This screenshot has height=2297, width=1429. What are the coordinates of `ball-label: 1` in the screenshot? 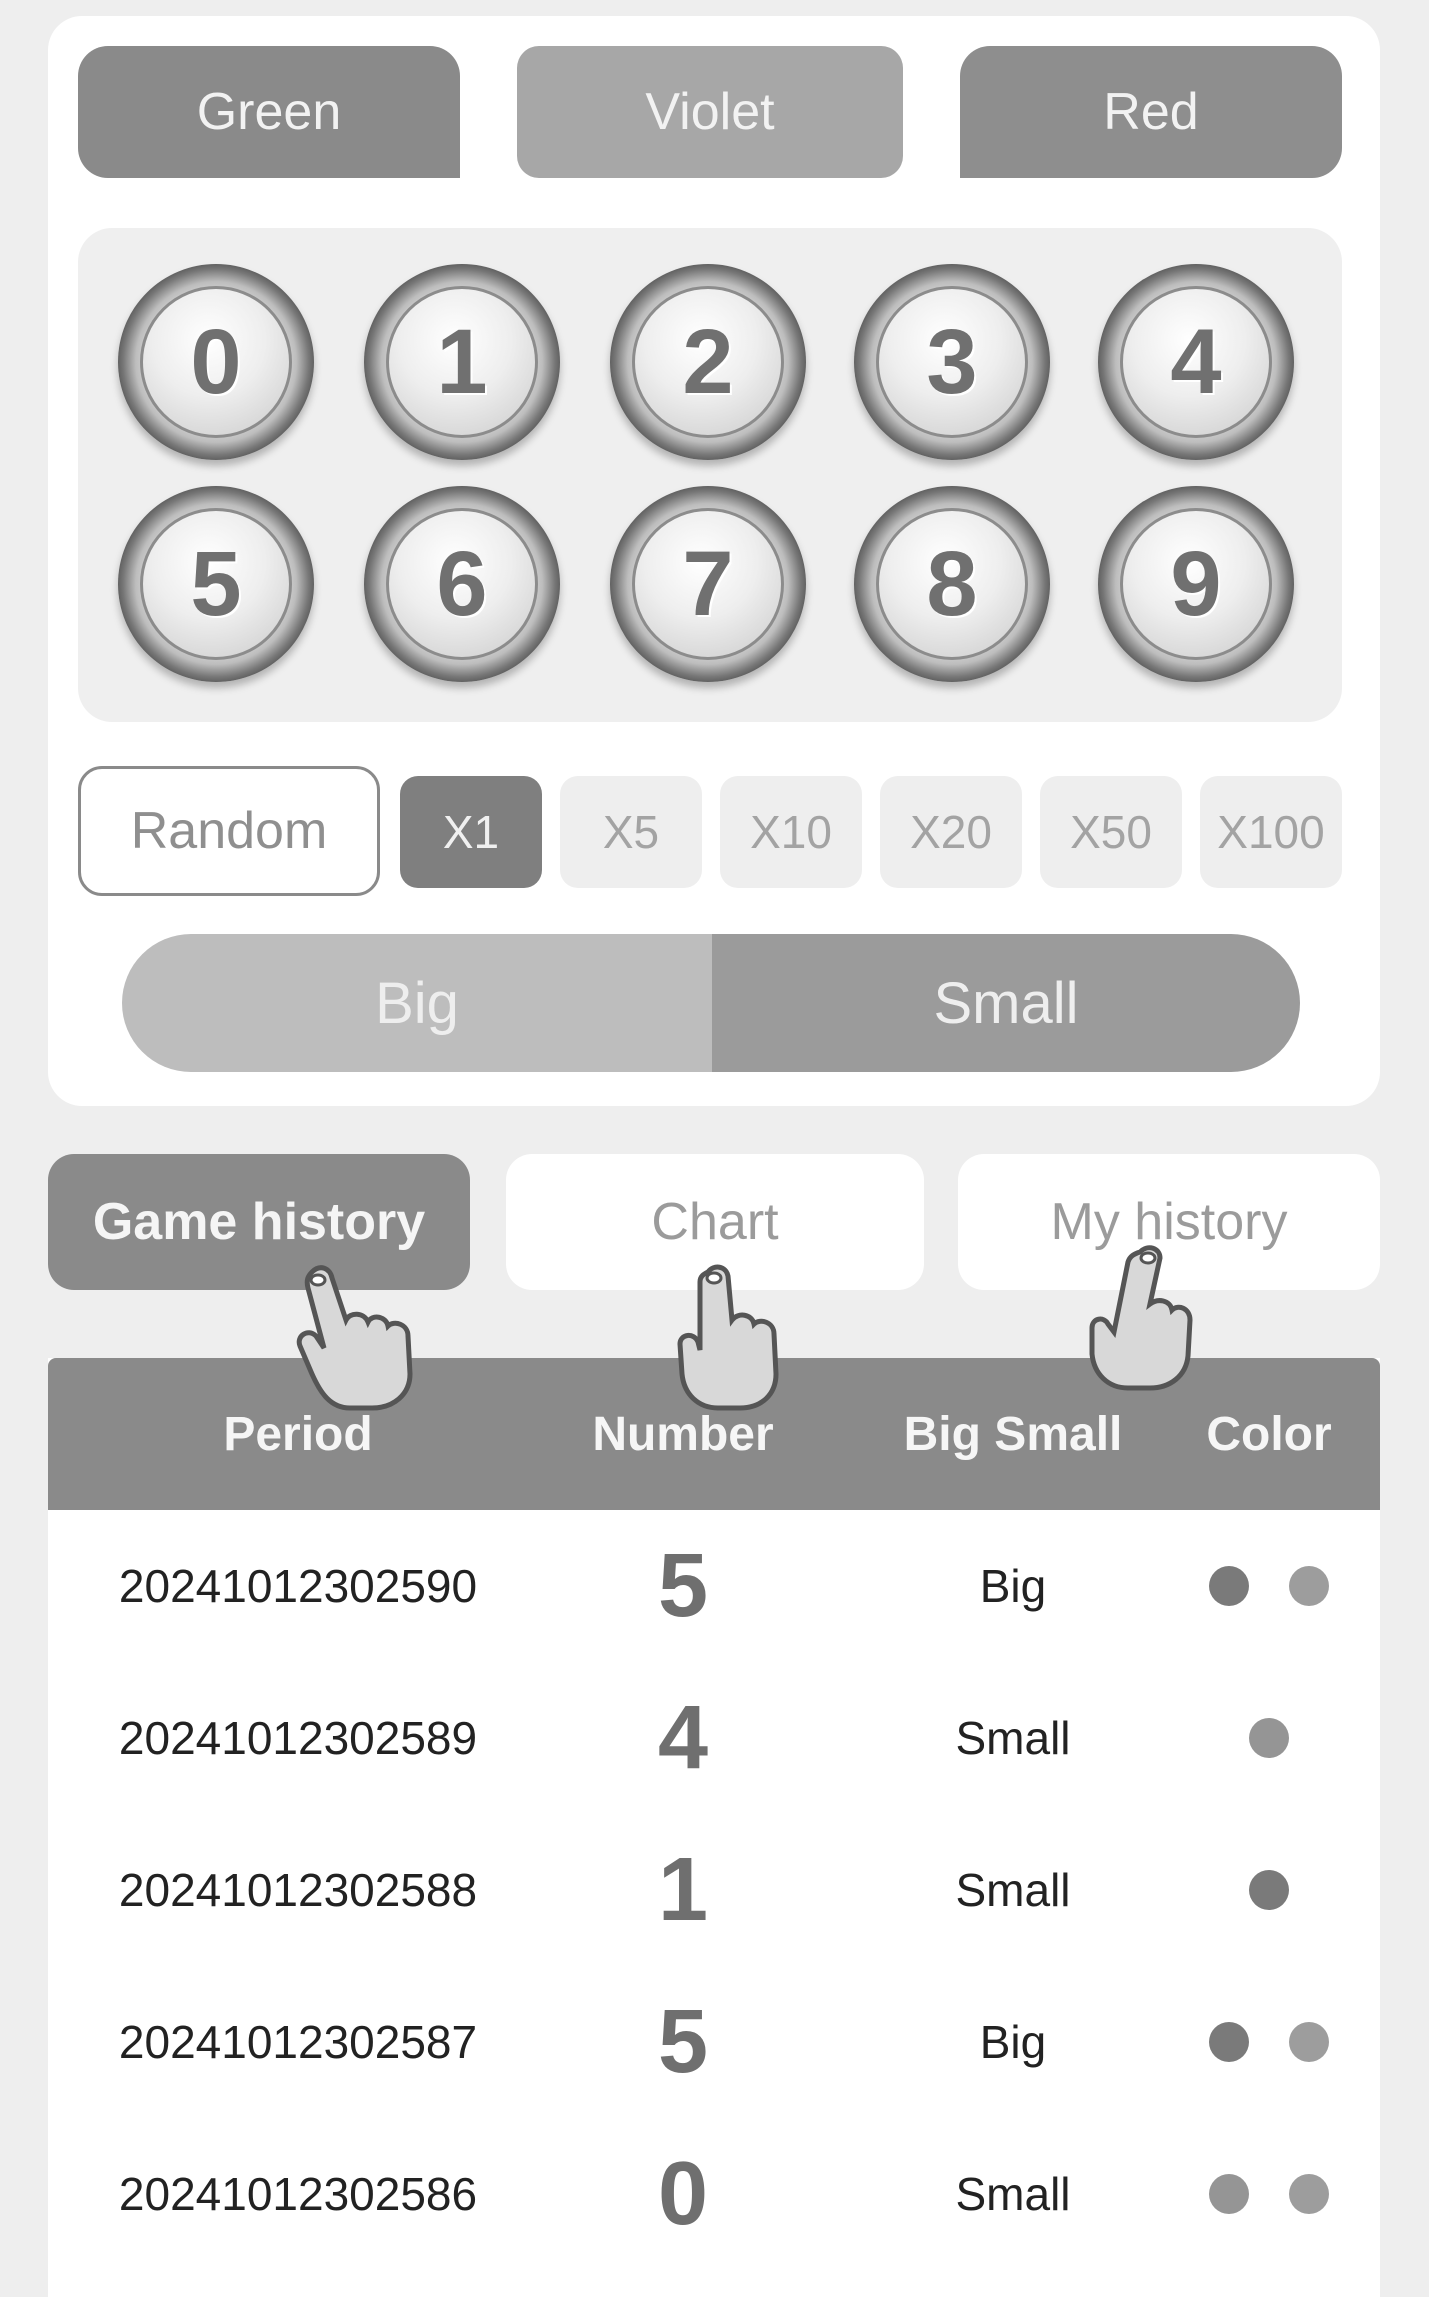 It's located at (462, 361).